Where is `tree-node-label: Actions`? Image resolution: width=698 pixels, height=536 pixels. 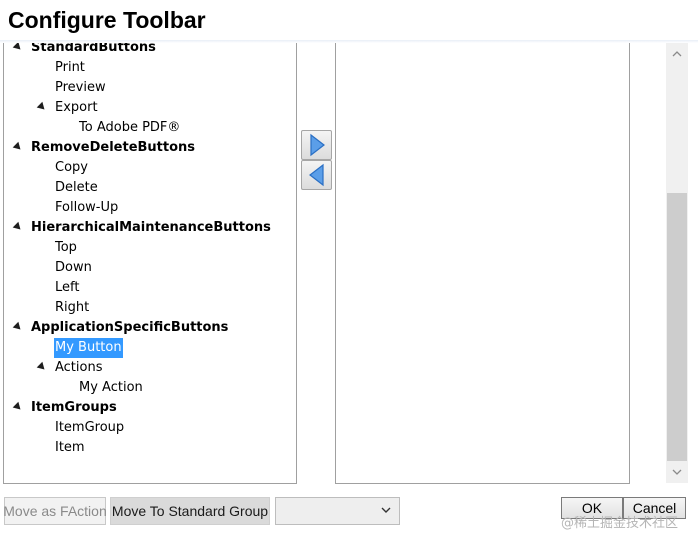 tree-node-label: Actions is located at coordinates (79, 367).